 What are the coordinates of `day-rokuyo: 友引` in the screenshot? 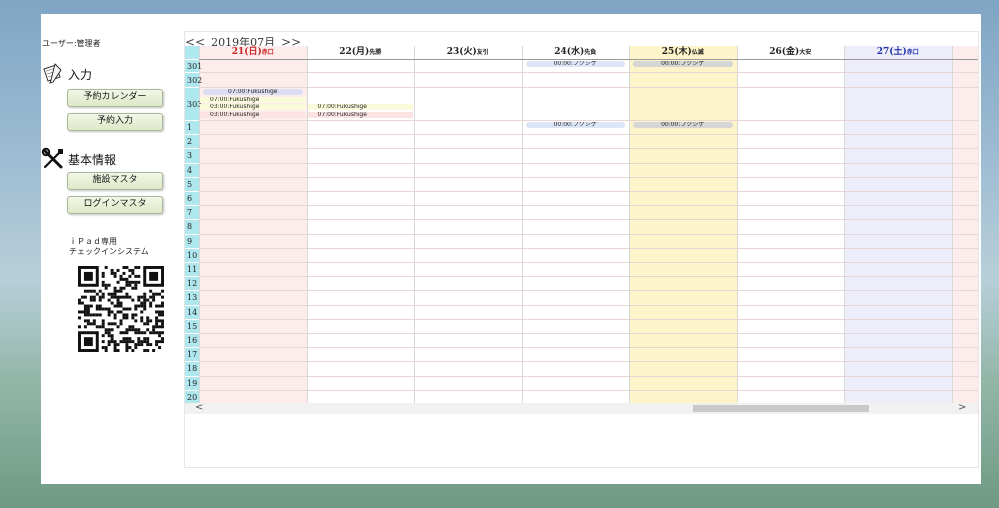 It's located at (482, 52).